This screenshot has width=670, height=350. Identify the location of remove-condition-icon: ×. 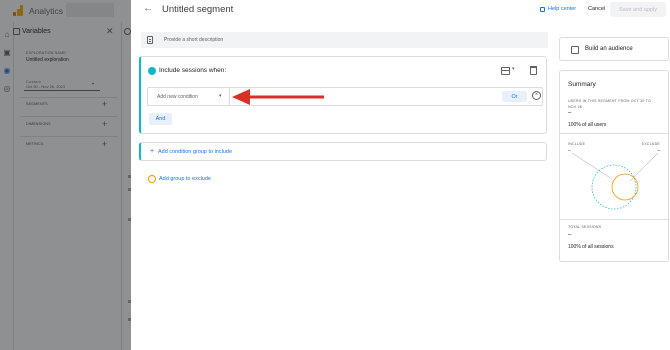
(536, 95).